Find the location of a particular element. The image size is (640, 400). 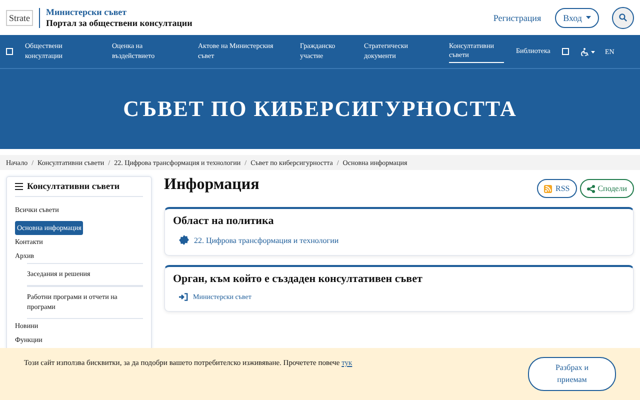

rss-icon is located at coordinates (548, 188).